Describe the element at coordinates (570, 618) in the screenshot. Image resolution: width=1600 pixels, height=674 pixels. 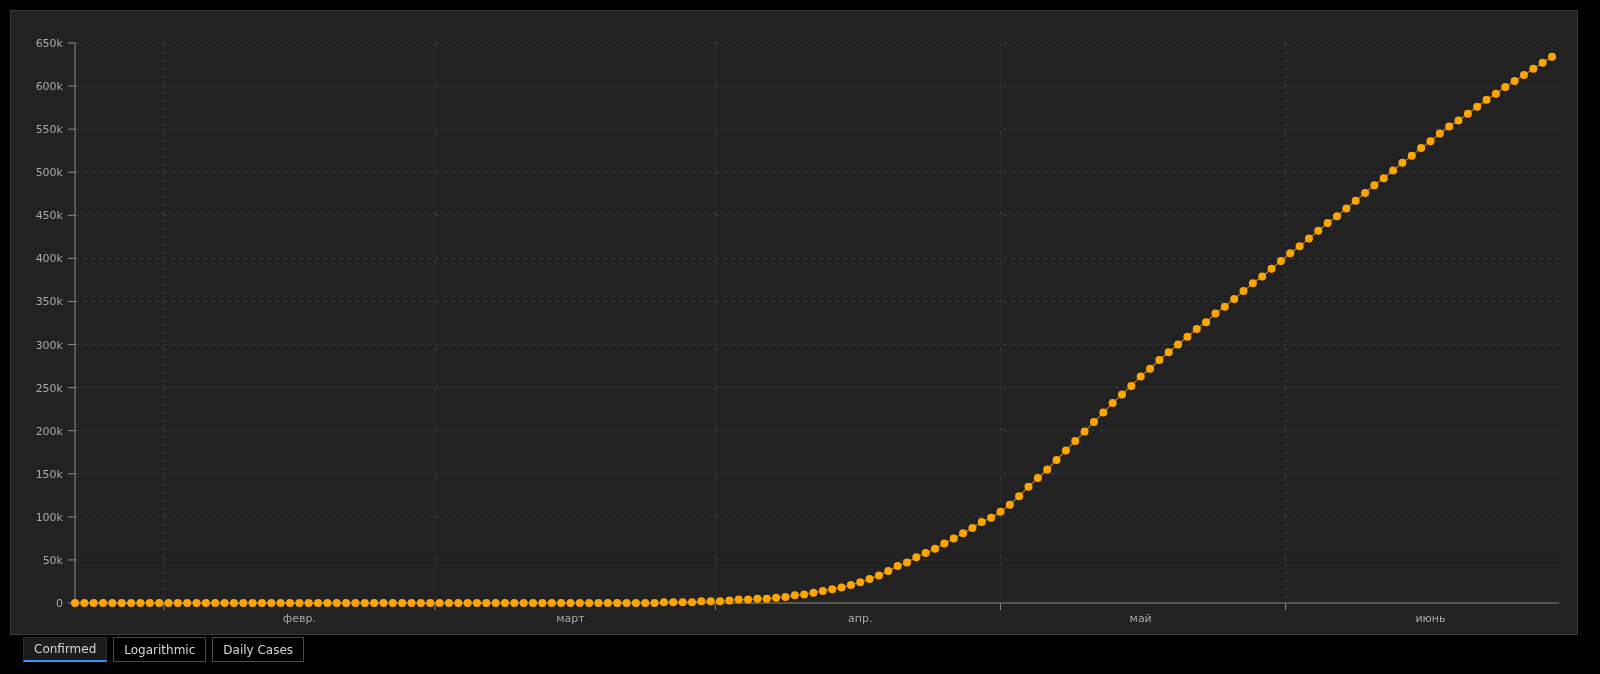
I see `axis-label: март` at that location.